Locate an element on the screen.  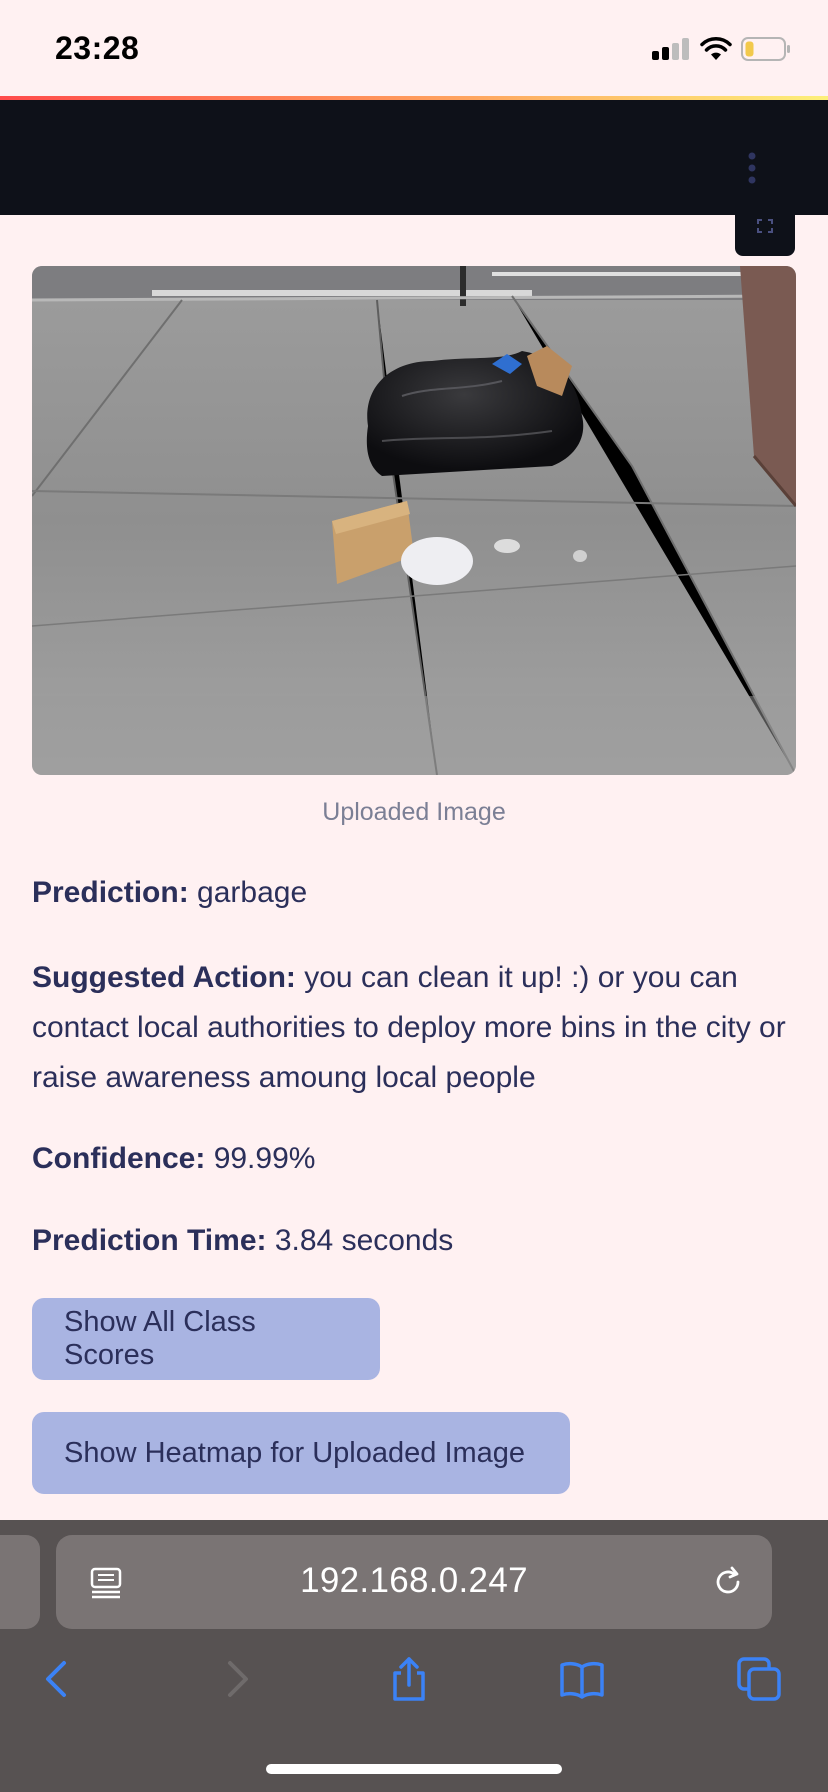
battery-icon is located at coordinates (765, 49).